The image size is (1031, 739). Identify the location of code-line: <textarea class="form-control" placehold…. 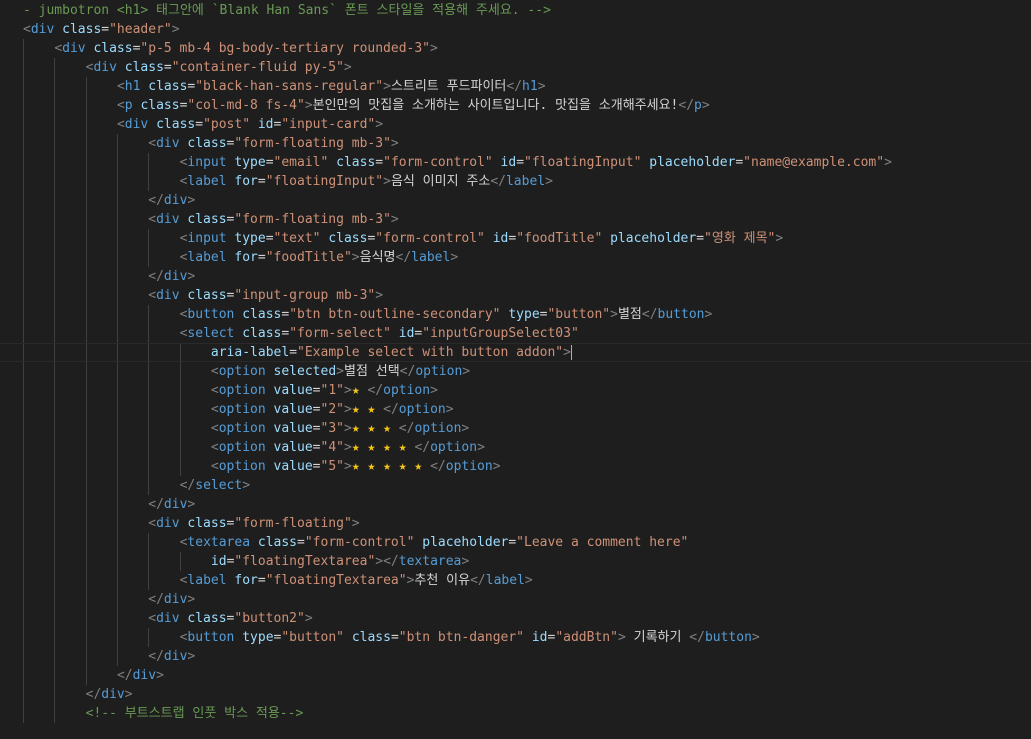
(515, 542).